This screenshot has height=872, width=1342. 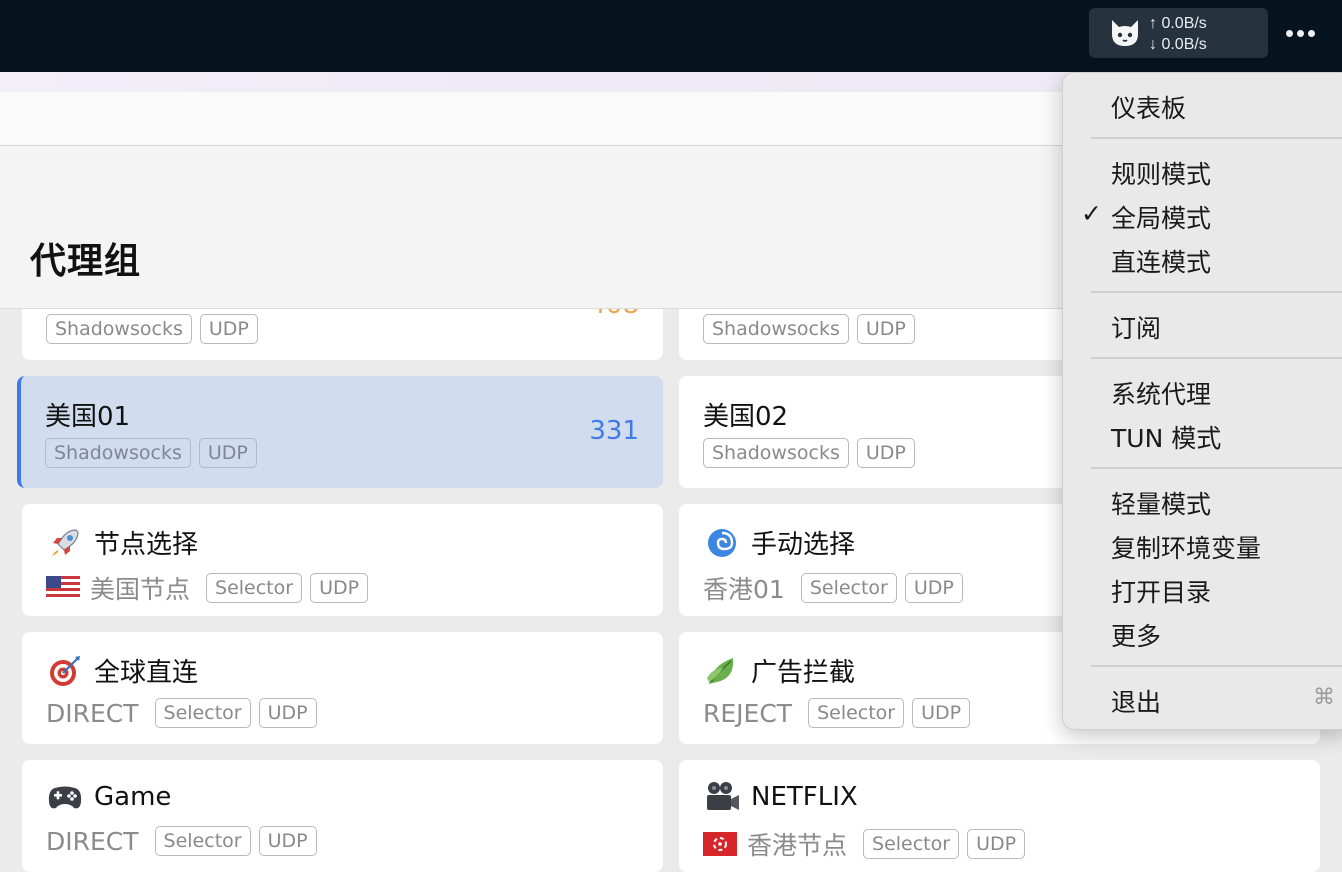 I want to click on upload-speed: ↑ 0.0B/s, so click(x=1178, y=23).